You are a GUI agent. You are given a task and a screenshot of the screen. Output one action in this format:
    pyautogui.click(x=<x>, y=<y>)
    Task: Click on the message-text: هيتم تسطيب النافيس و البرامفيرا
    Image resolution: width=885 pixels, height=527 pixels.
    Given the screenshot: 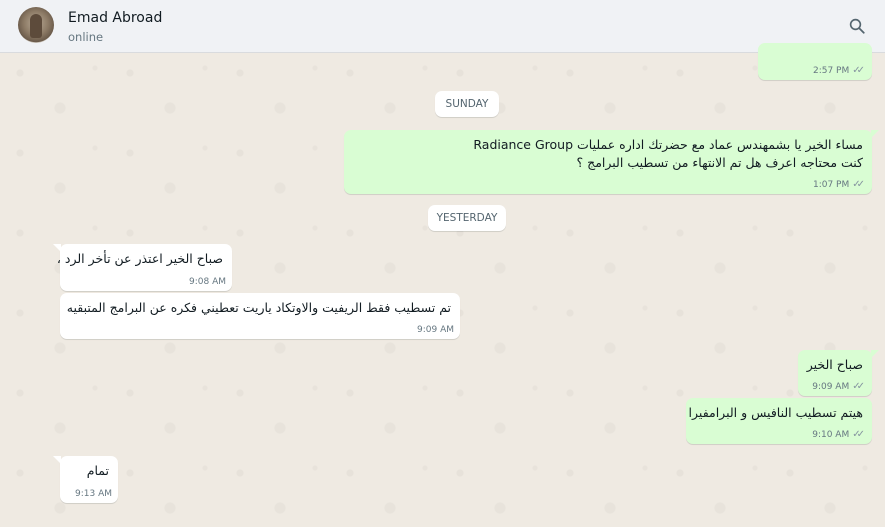 What is the action you would take?
    pyautogui.click(x=775, y=412)
    